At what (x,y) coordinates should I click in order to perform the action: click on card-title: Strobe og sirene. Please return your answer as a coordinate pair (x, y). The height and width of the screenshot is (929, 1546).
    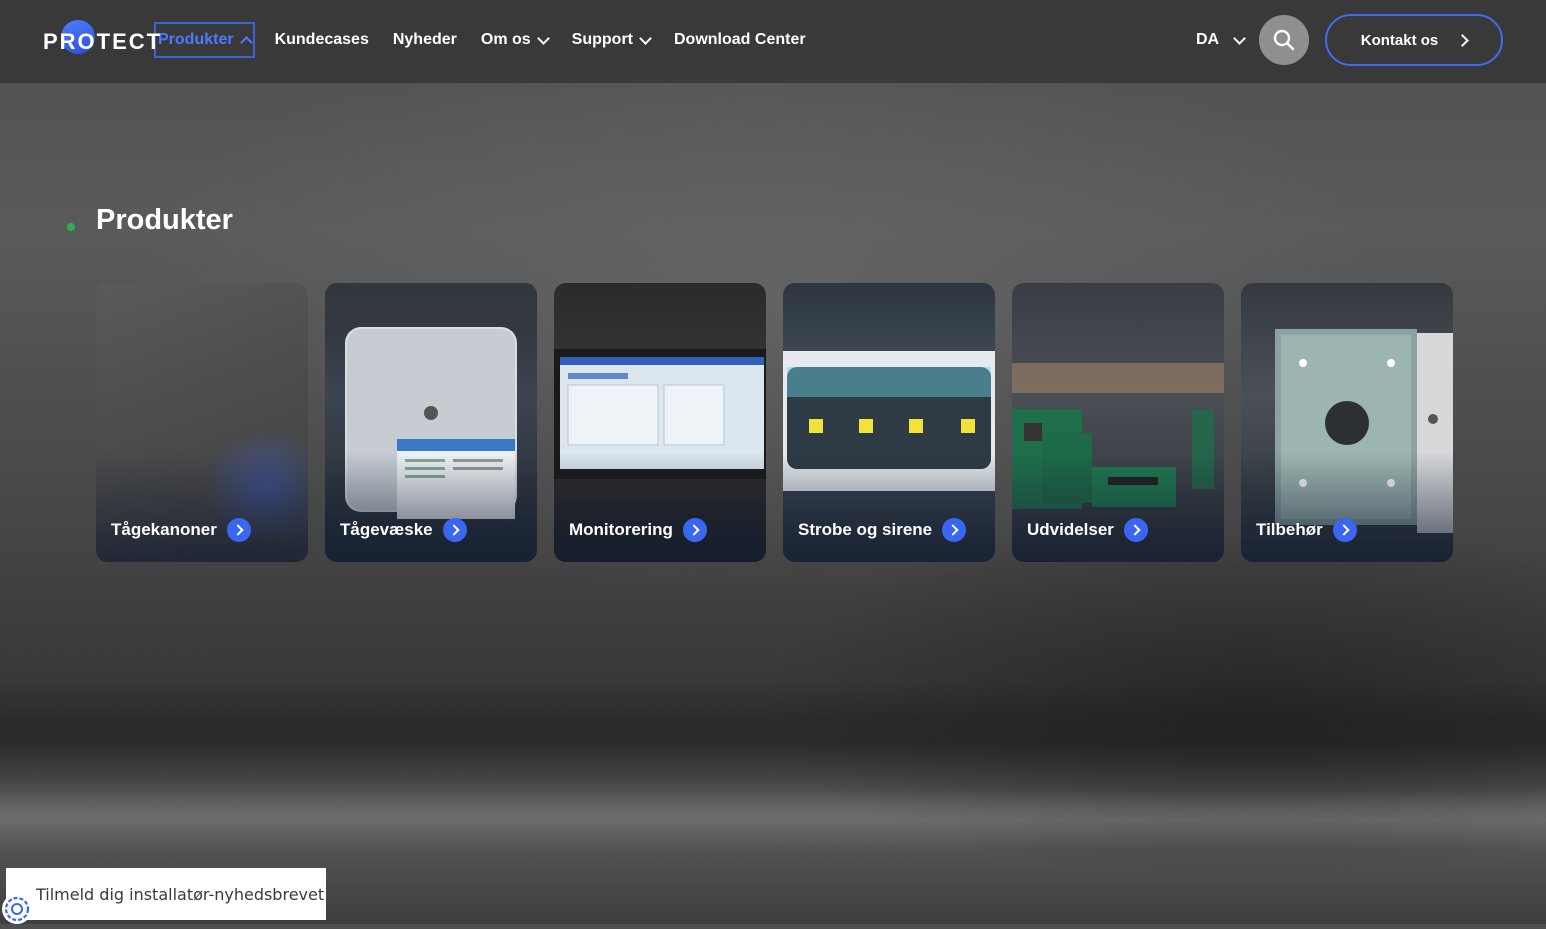
    Looking at the image, I should click on (865, 529).